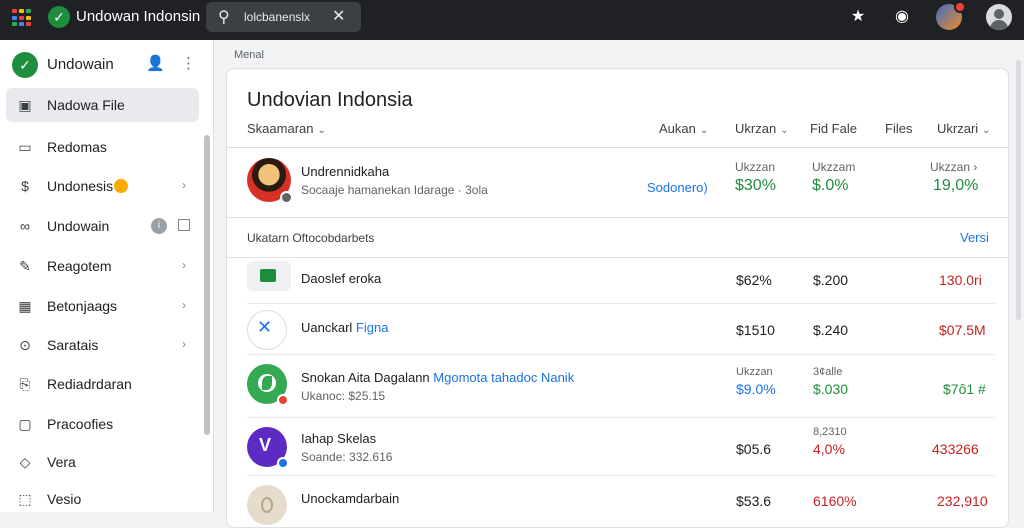  I want to click on filter-dropdown-6: Ukrzari ⌄, so click(964, 128).